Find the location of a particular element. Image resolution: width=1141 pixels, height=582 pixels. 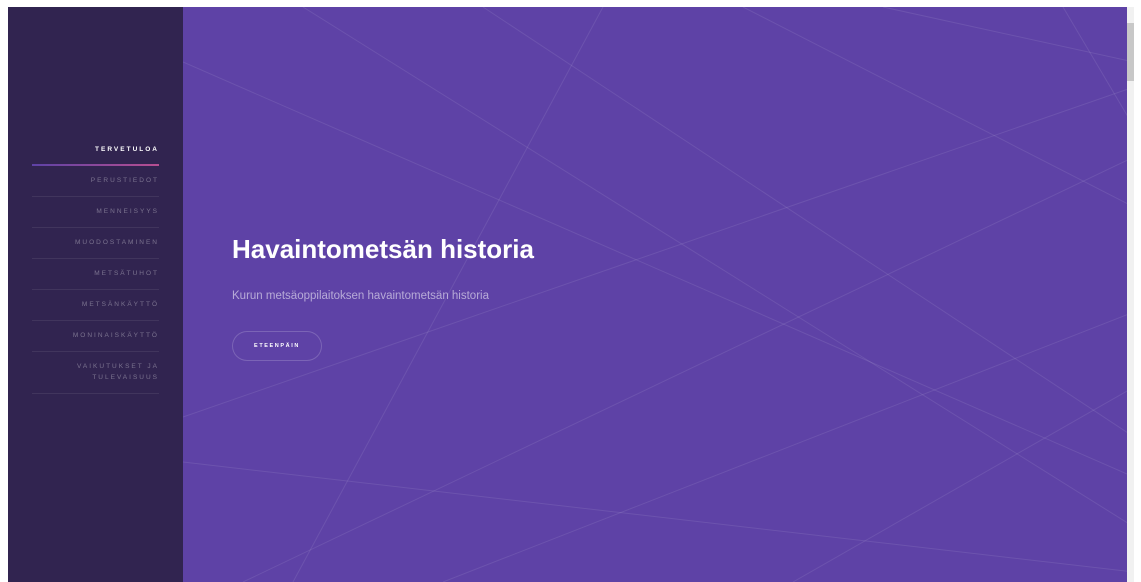

sidebar-item-muodostaminen: MUODOSTAMINEN is located at coordinates (95, 243).